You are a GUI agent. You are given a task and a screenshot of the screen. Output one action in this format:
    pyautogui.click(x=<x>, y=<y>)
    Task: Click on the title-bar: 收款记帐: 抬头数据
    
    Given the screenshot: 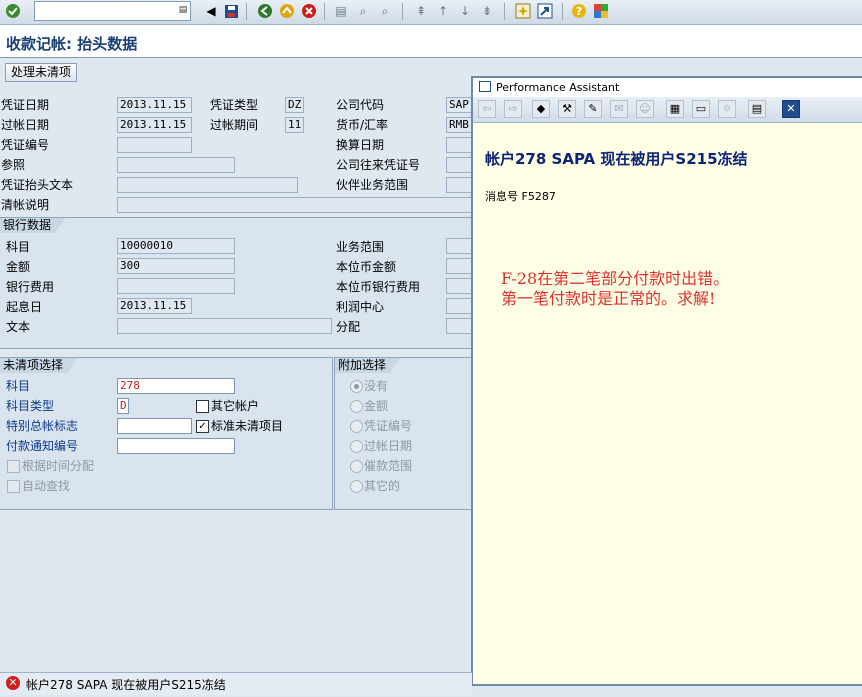 What is the action you would take?
    pyautogui.click(x=431, y=41)
    